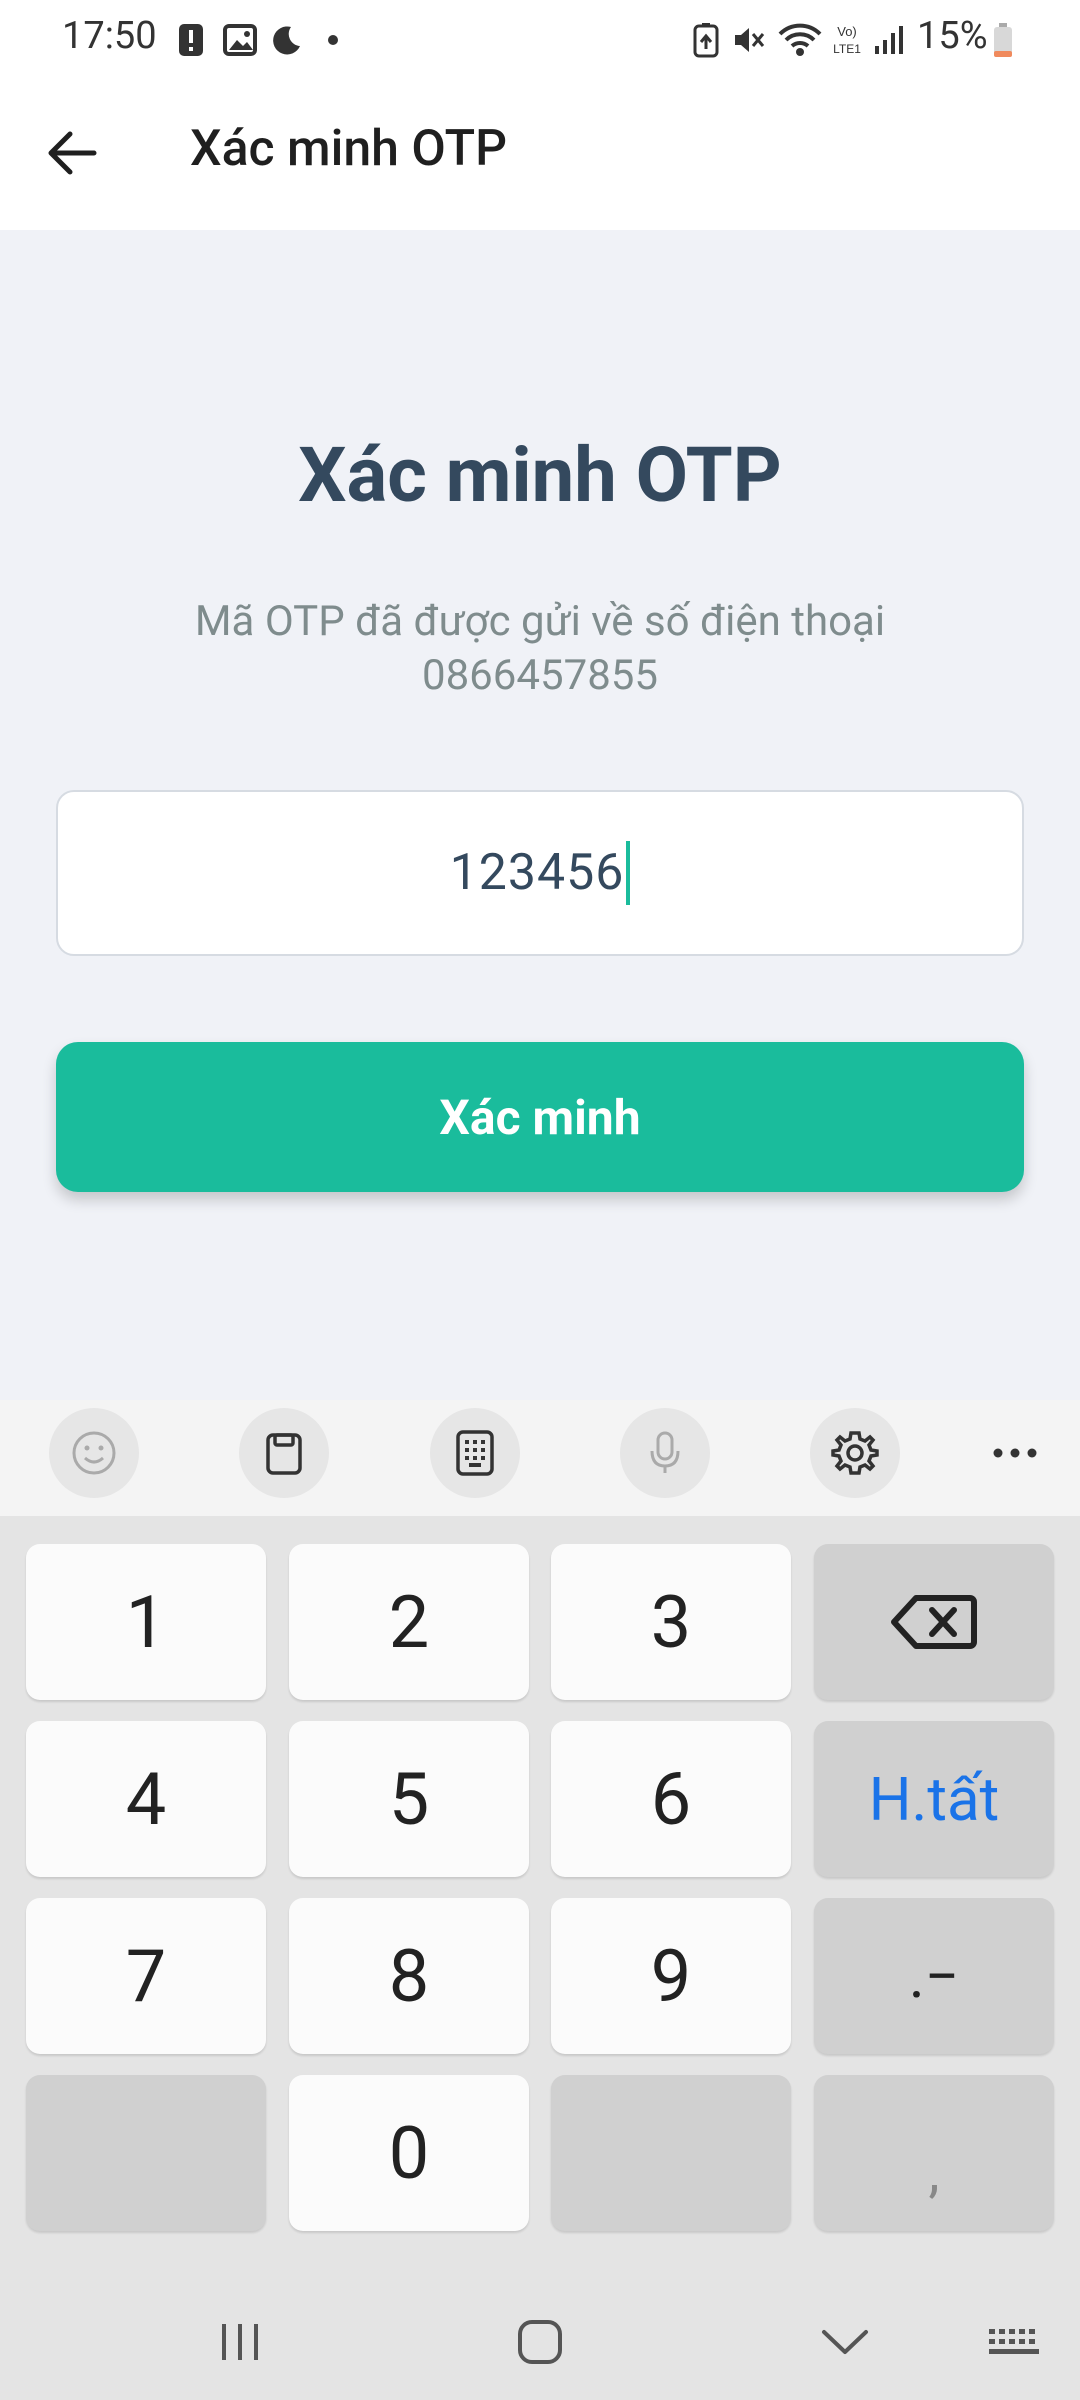  Describe the element at coordinates (748, 40) in the screenshot. I see `mute-icon` at that location.